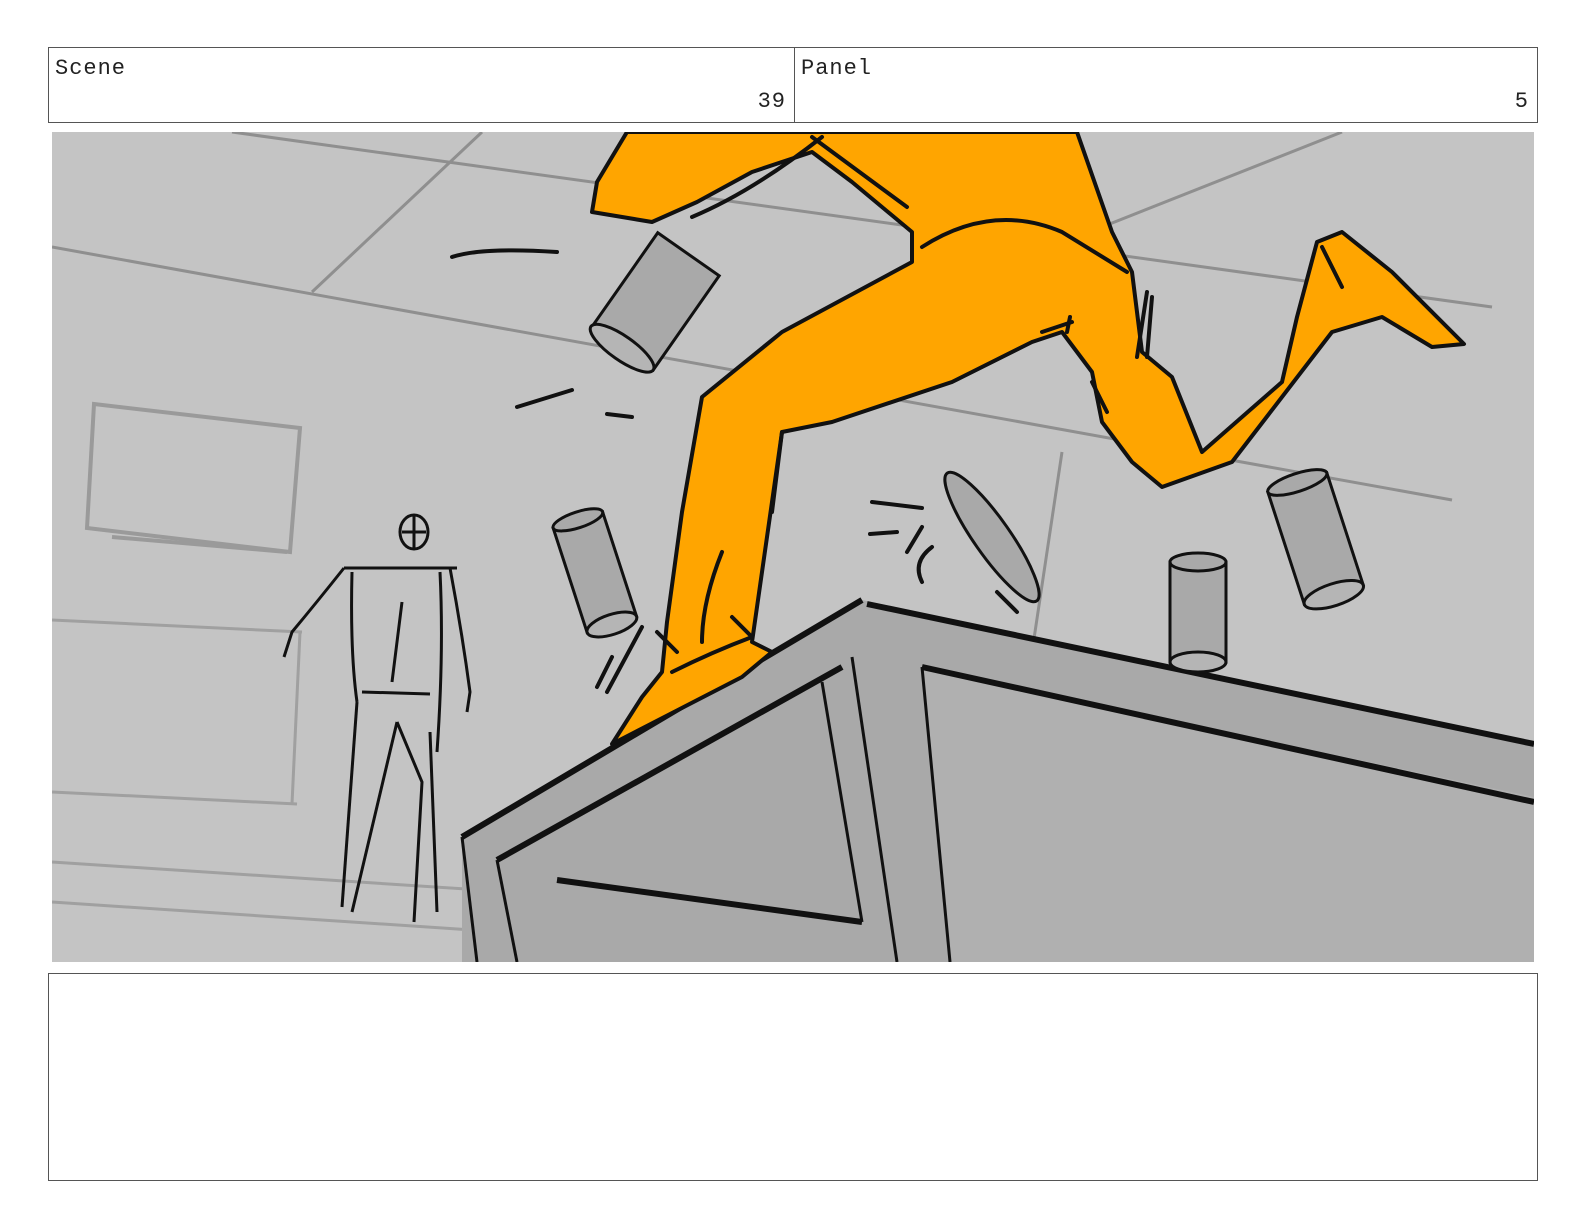  I want to click on panel-number: 5, so click(1521, 101).